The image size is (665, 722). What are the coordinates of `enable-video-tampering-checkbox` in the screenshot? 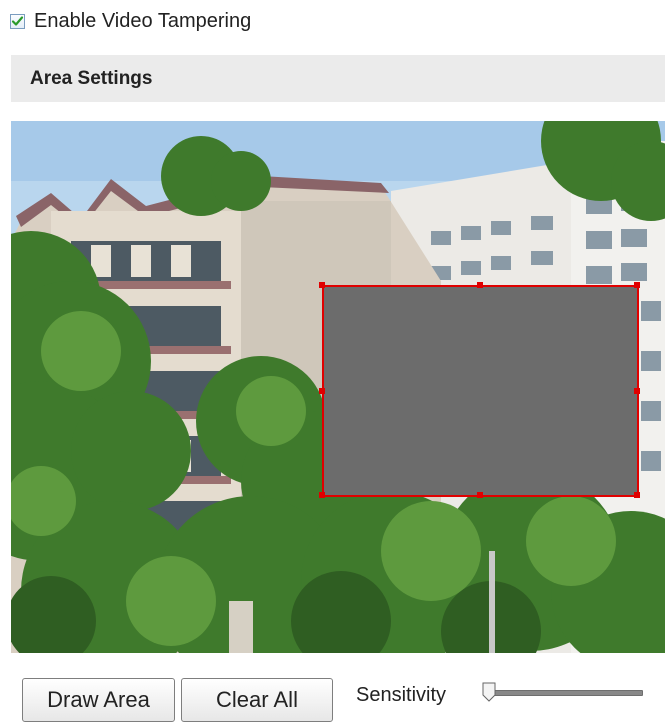 It's located at (17, 21).